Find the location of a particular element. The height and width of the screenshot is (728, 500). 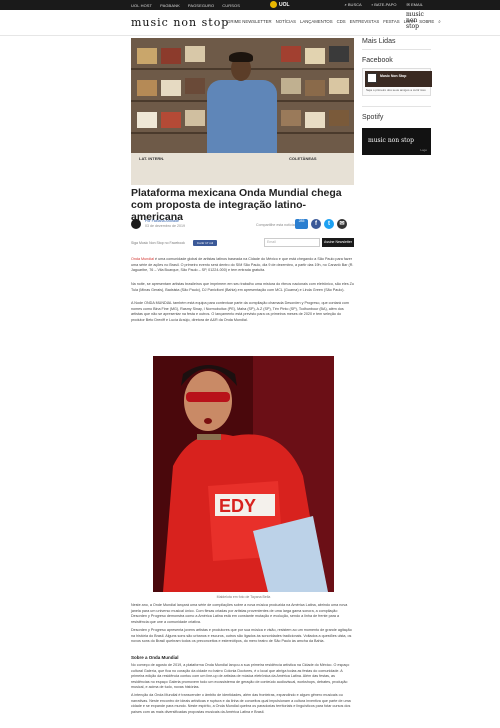

logo-line-3: stop is located at coordinates (412, 26).